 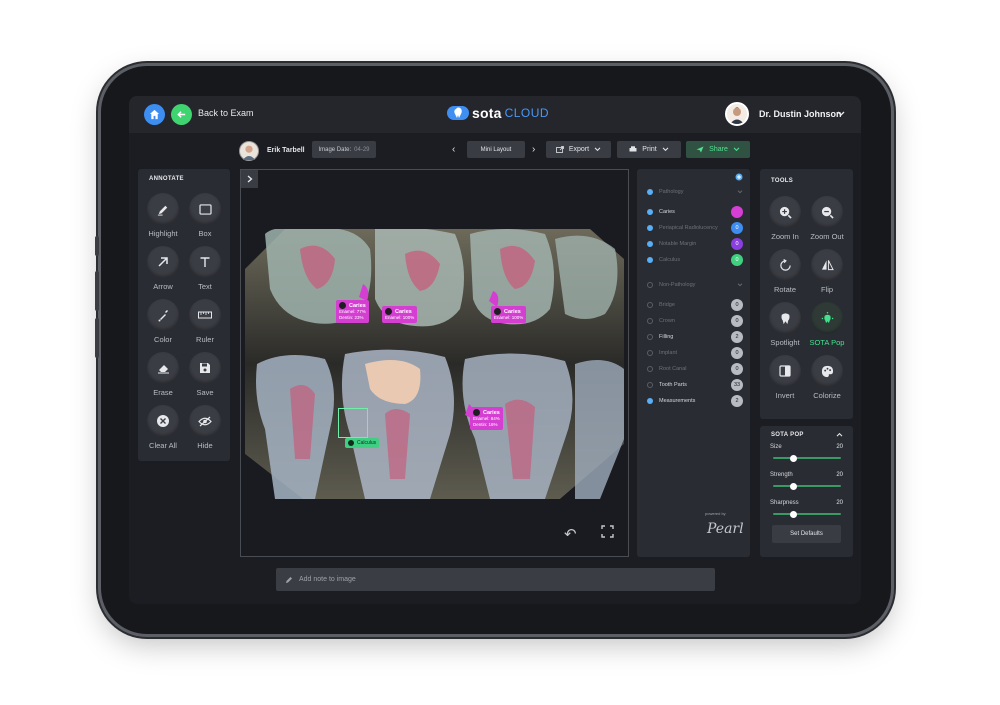 I want to click on ruler-tool: Ruler, so click(x=205, y=321).